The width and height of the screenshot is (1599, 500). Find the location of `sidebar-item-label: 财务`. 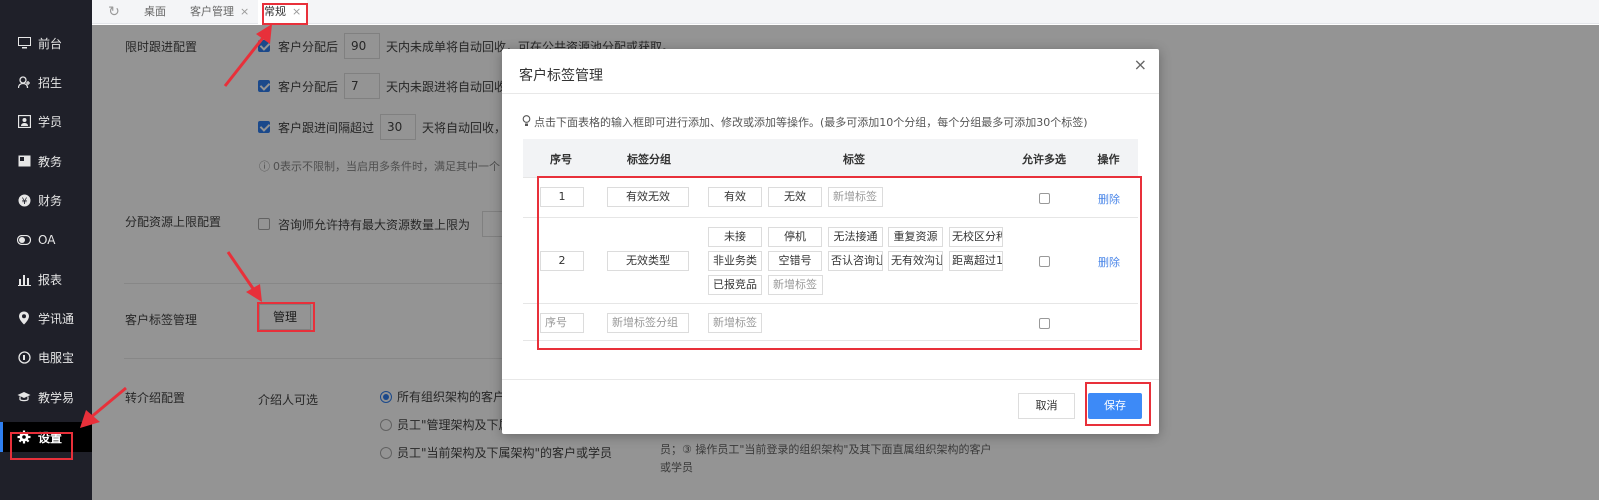

sidebar-item-label: 财务 is located at coordinates (50, 200).